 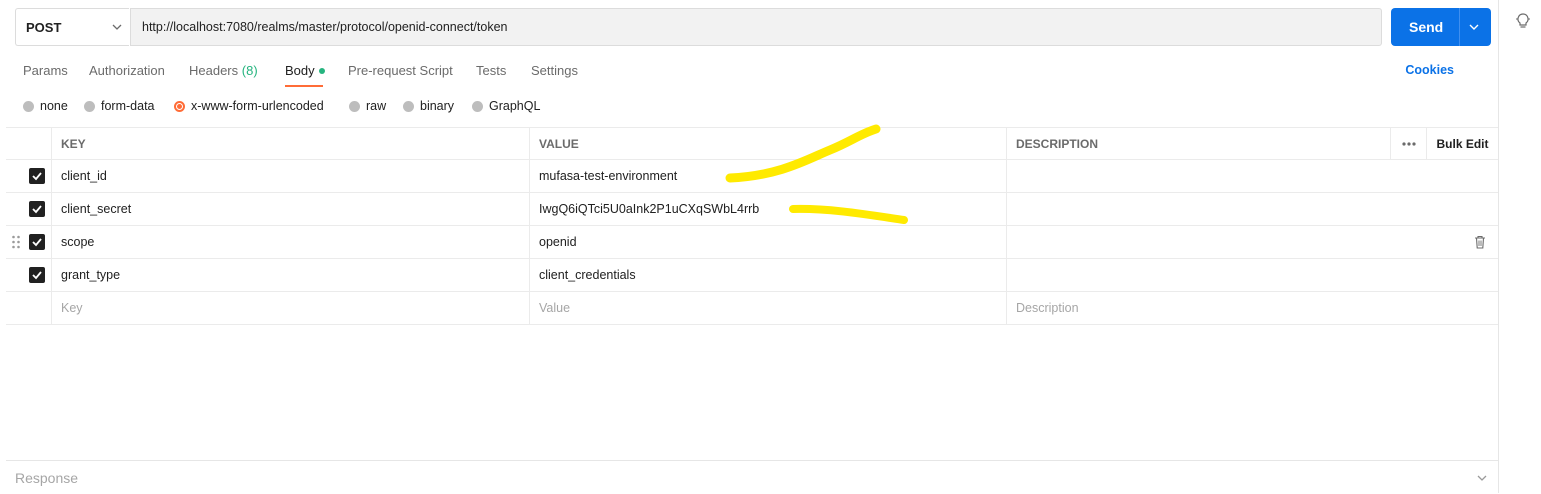 What do you see at coordinates (290, 209) in the screenshot?
I see `row-key: client_secret` at bounding box center [290, 209].